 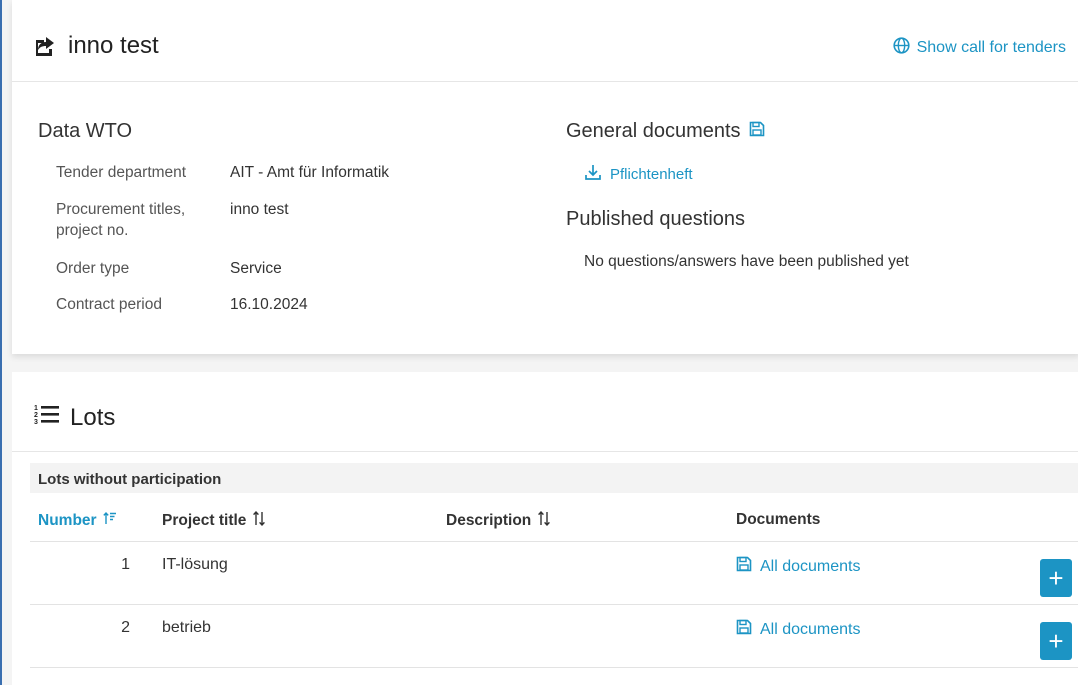 What do you see at coordinates (93, 268) in the screenshot?
I see `field-label-order-type: Order type` at bounding box center [93, 268].